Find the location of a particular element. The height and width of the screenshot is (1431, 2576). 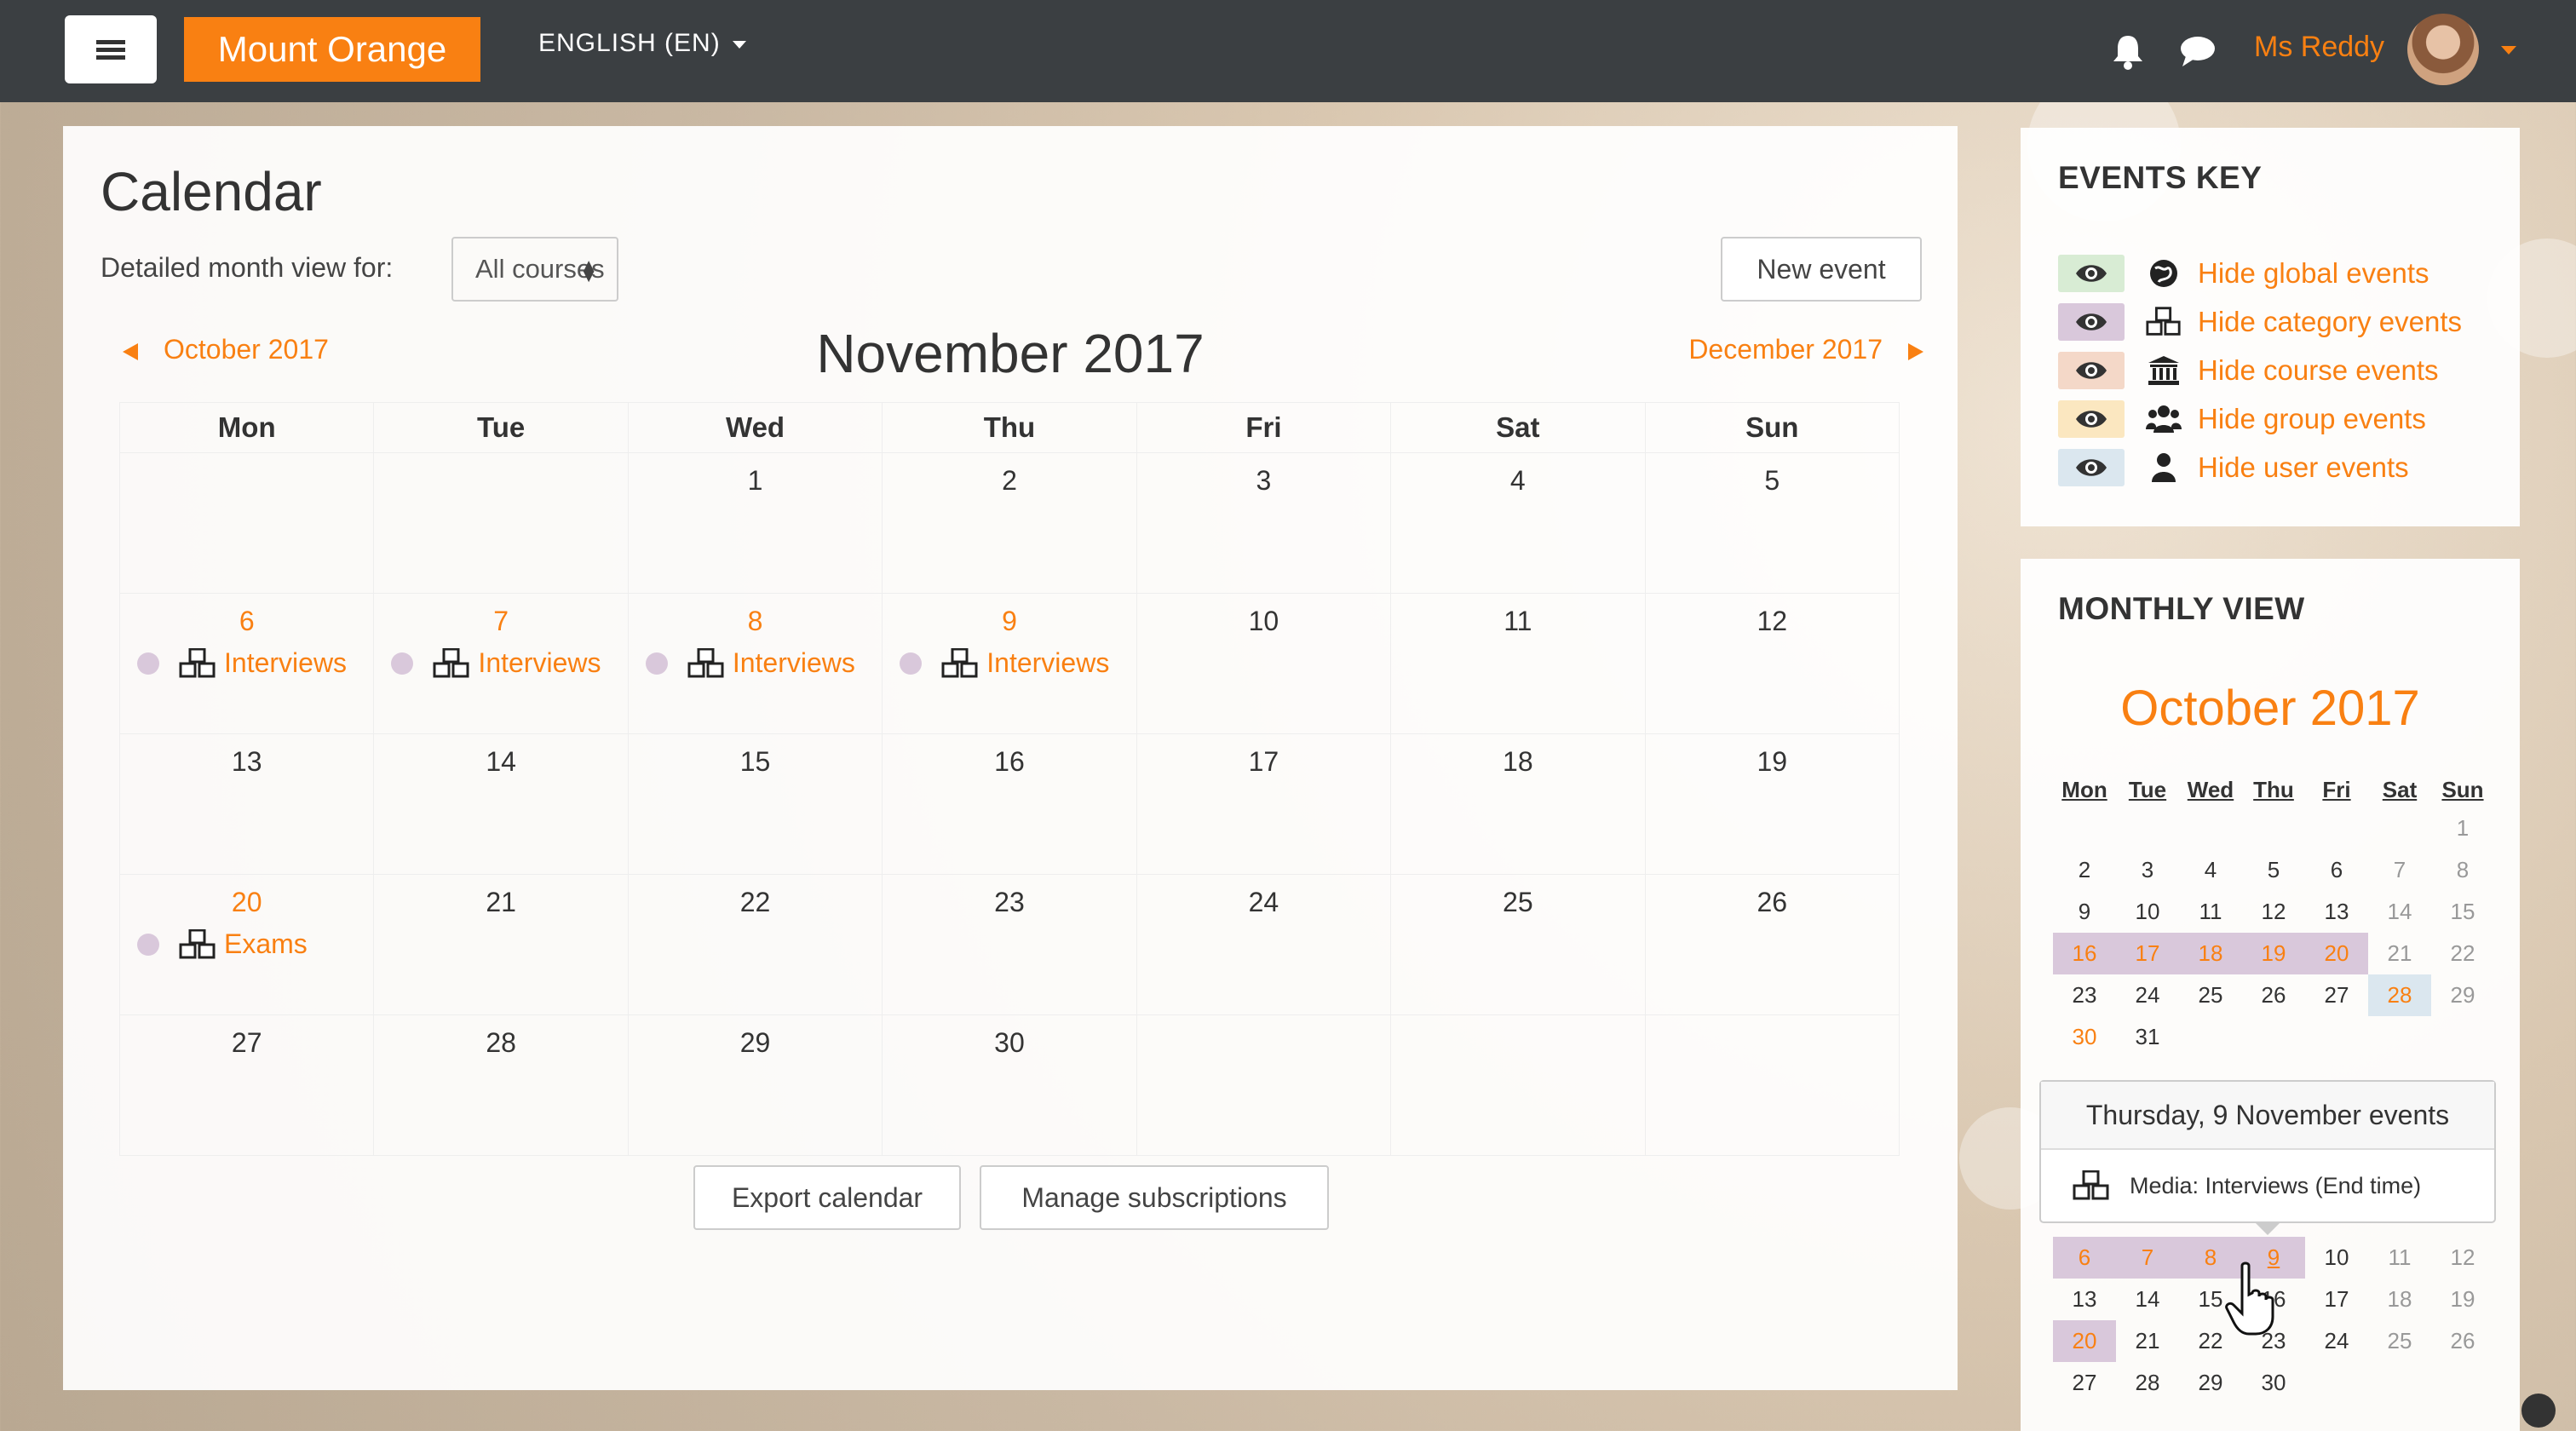

mini-day-cell: 31 is located at coordinates (2148, 1037).